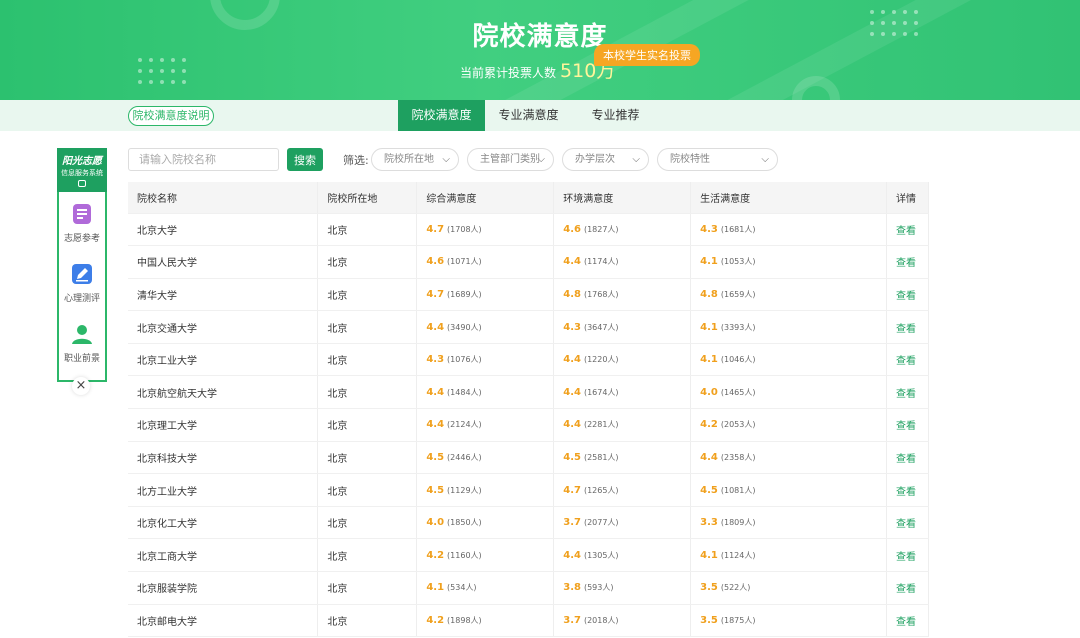  Describe the element at coordinates (435, 620) in the screenshot. I see `overall-score: 4.2` at that location.